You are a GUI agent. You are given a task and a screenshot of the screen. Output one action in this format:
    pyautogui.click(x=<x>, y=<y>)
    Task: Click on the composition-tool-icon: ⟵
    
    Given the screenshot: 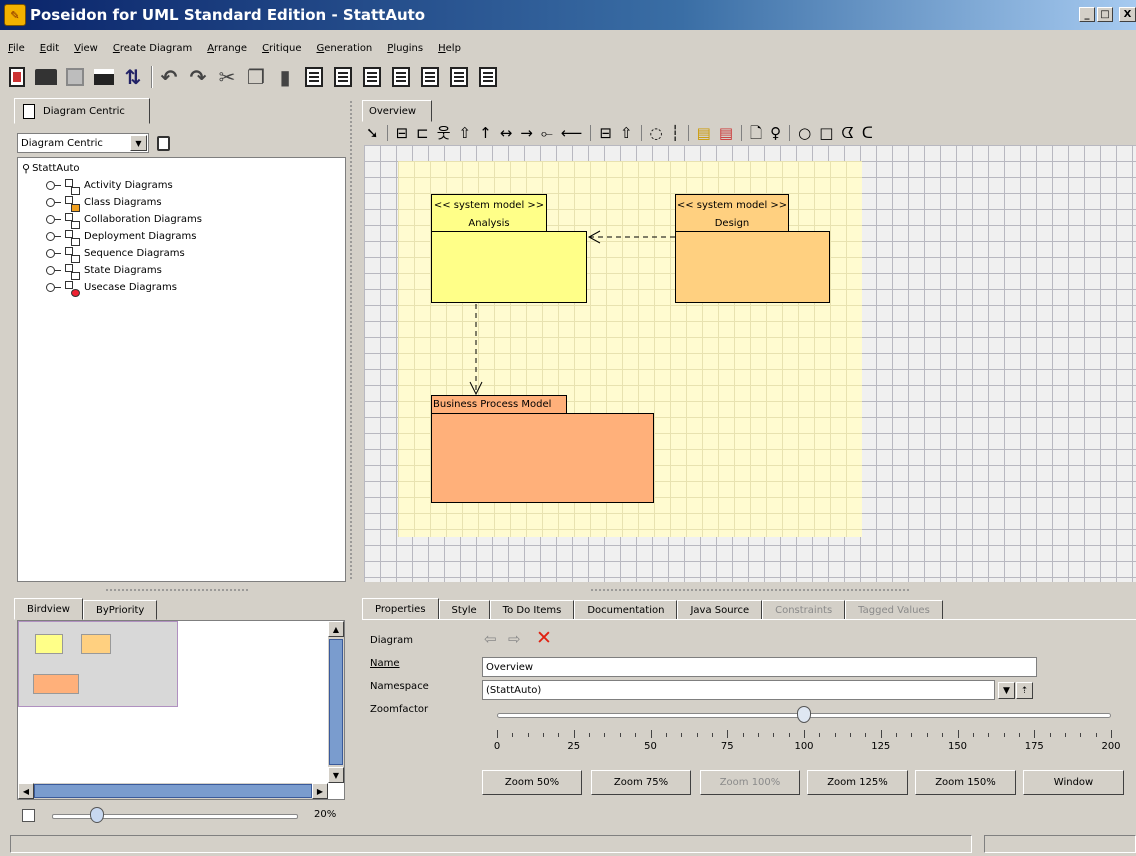 What is the action you would take?
    pyautogui.click(x=572, y=133)
    